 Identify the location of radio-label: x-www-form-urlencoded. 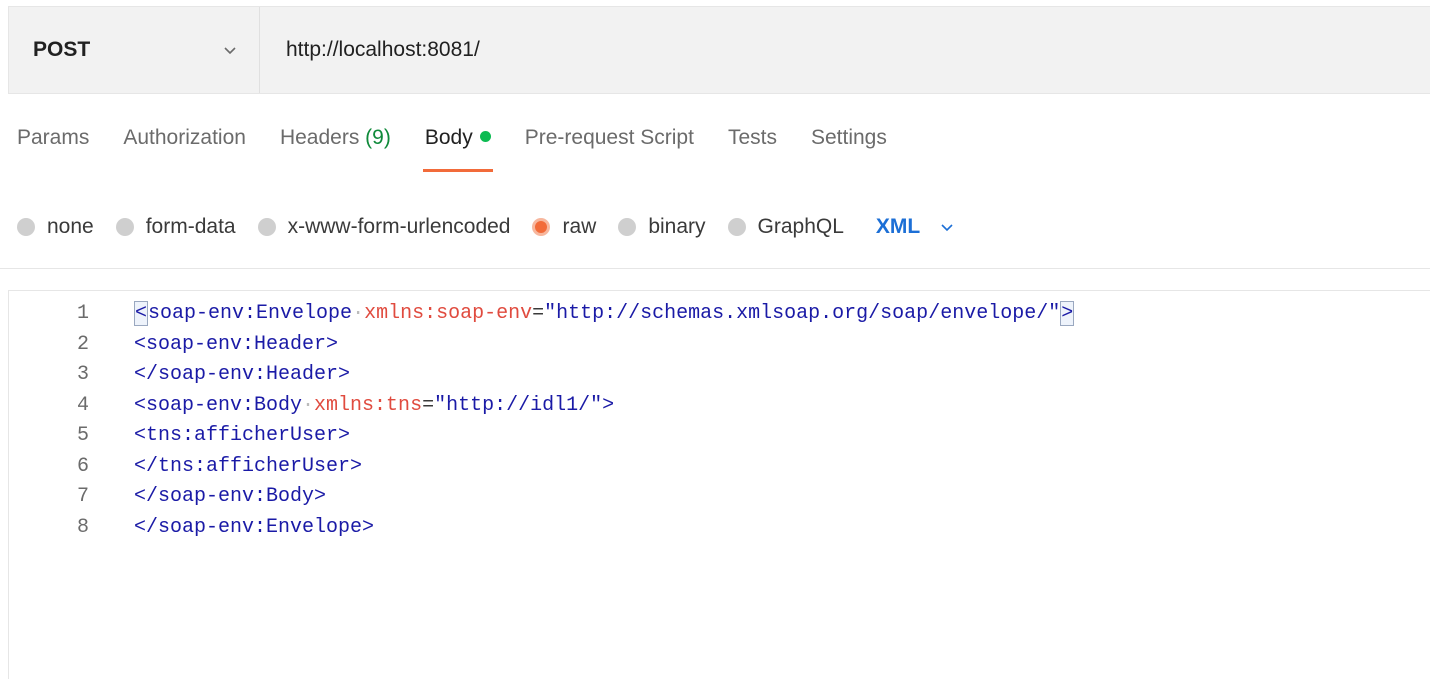
(399, 226).